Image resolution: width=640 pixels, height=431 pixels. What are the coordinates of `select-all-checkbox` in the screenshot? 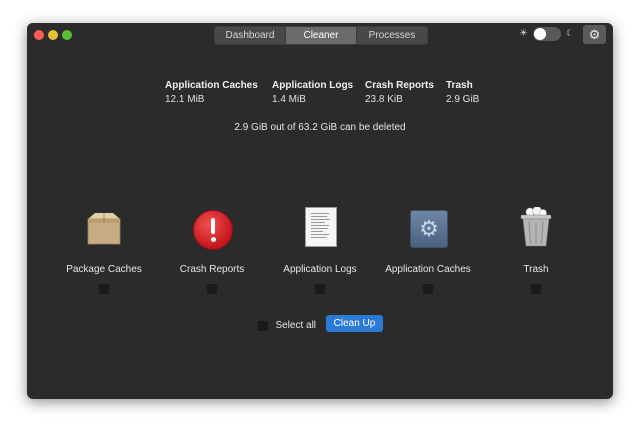 It's located at (263, 325).